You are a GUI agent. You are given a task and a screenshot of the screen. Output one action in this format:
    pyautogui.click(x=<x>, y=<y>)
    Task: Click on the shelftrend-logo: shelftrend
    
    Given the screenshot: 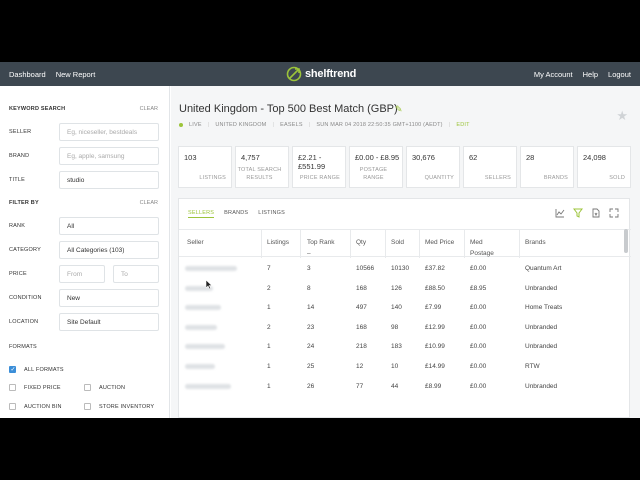 What is the action you would take?
    pyautogui.click(x=321, y=74)
    